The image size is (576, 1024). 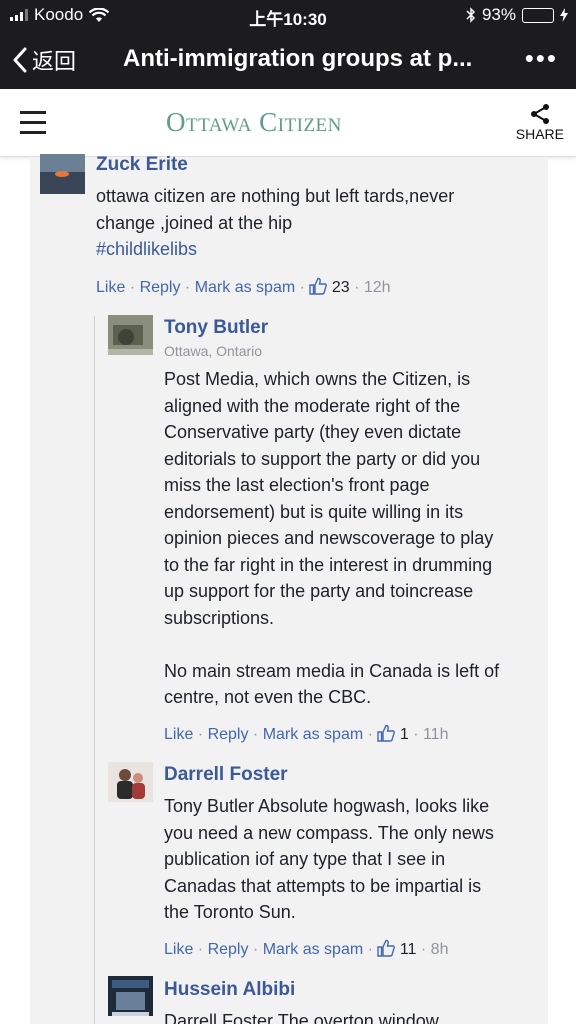 I want to click on share-icon, so click(x=539, y=114).